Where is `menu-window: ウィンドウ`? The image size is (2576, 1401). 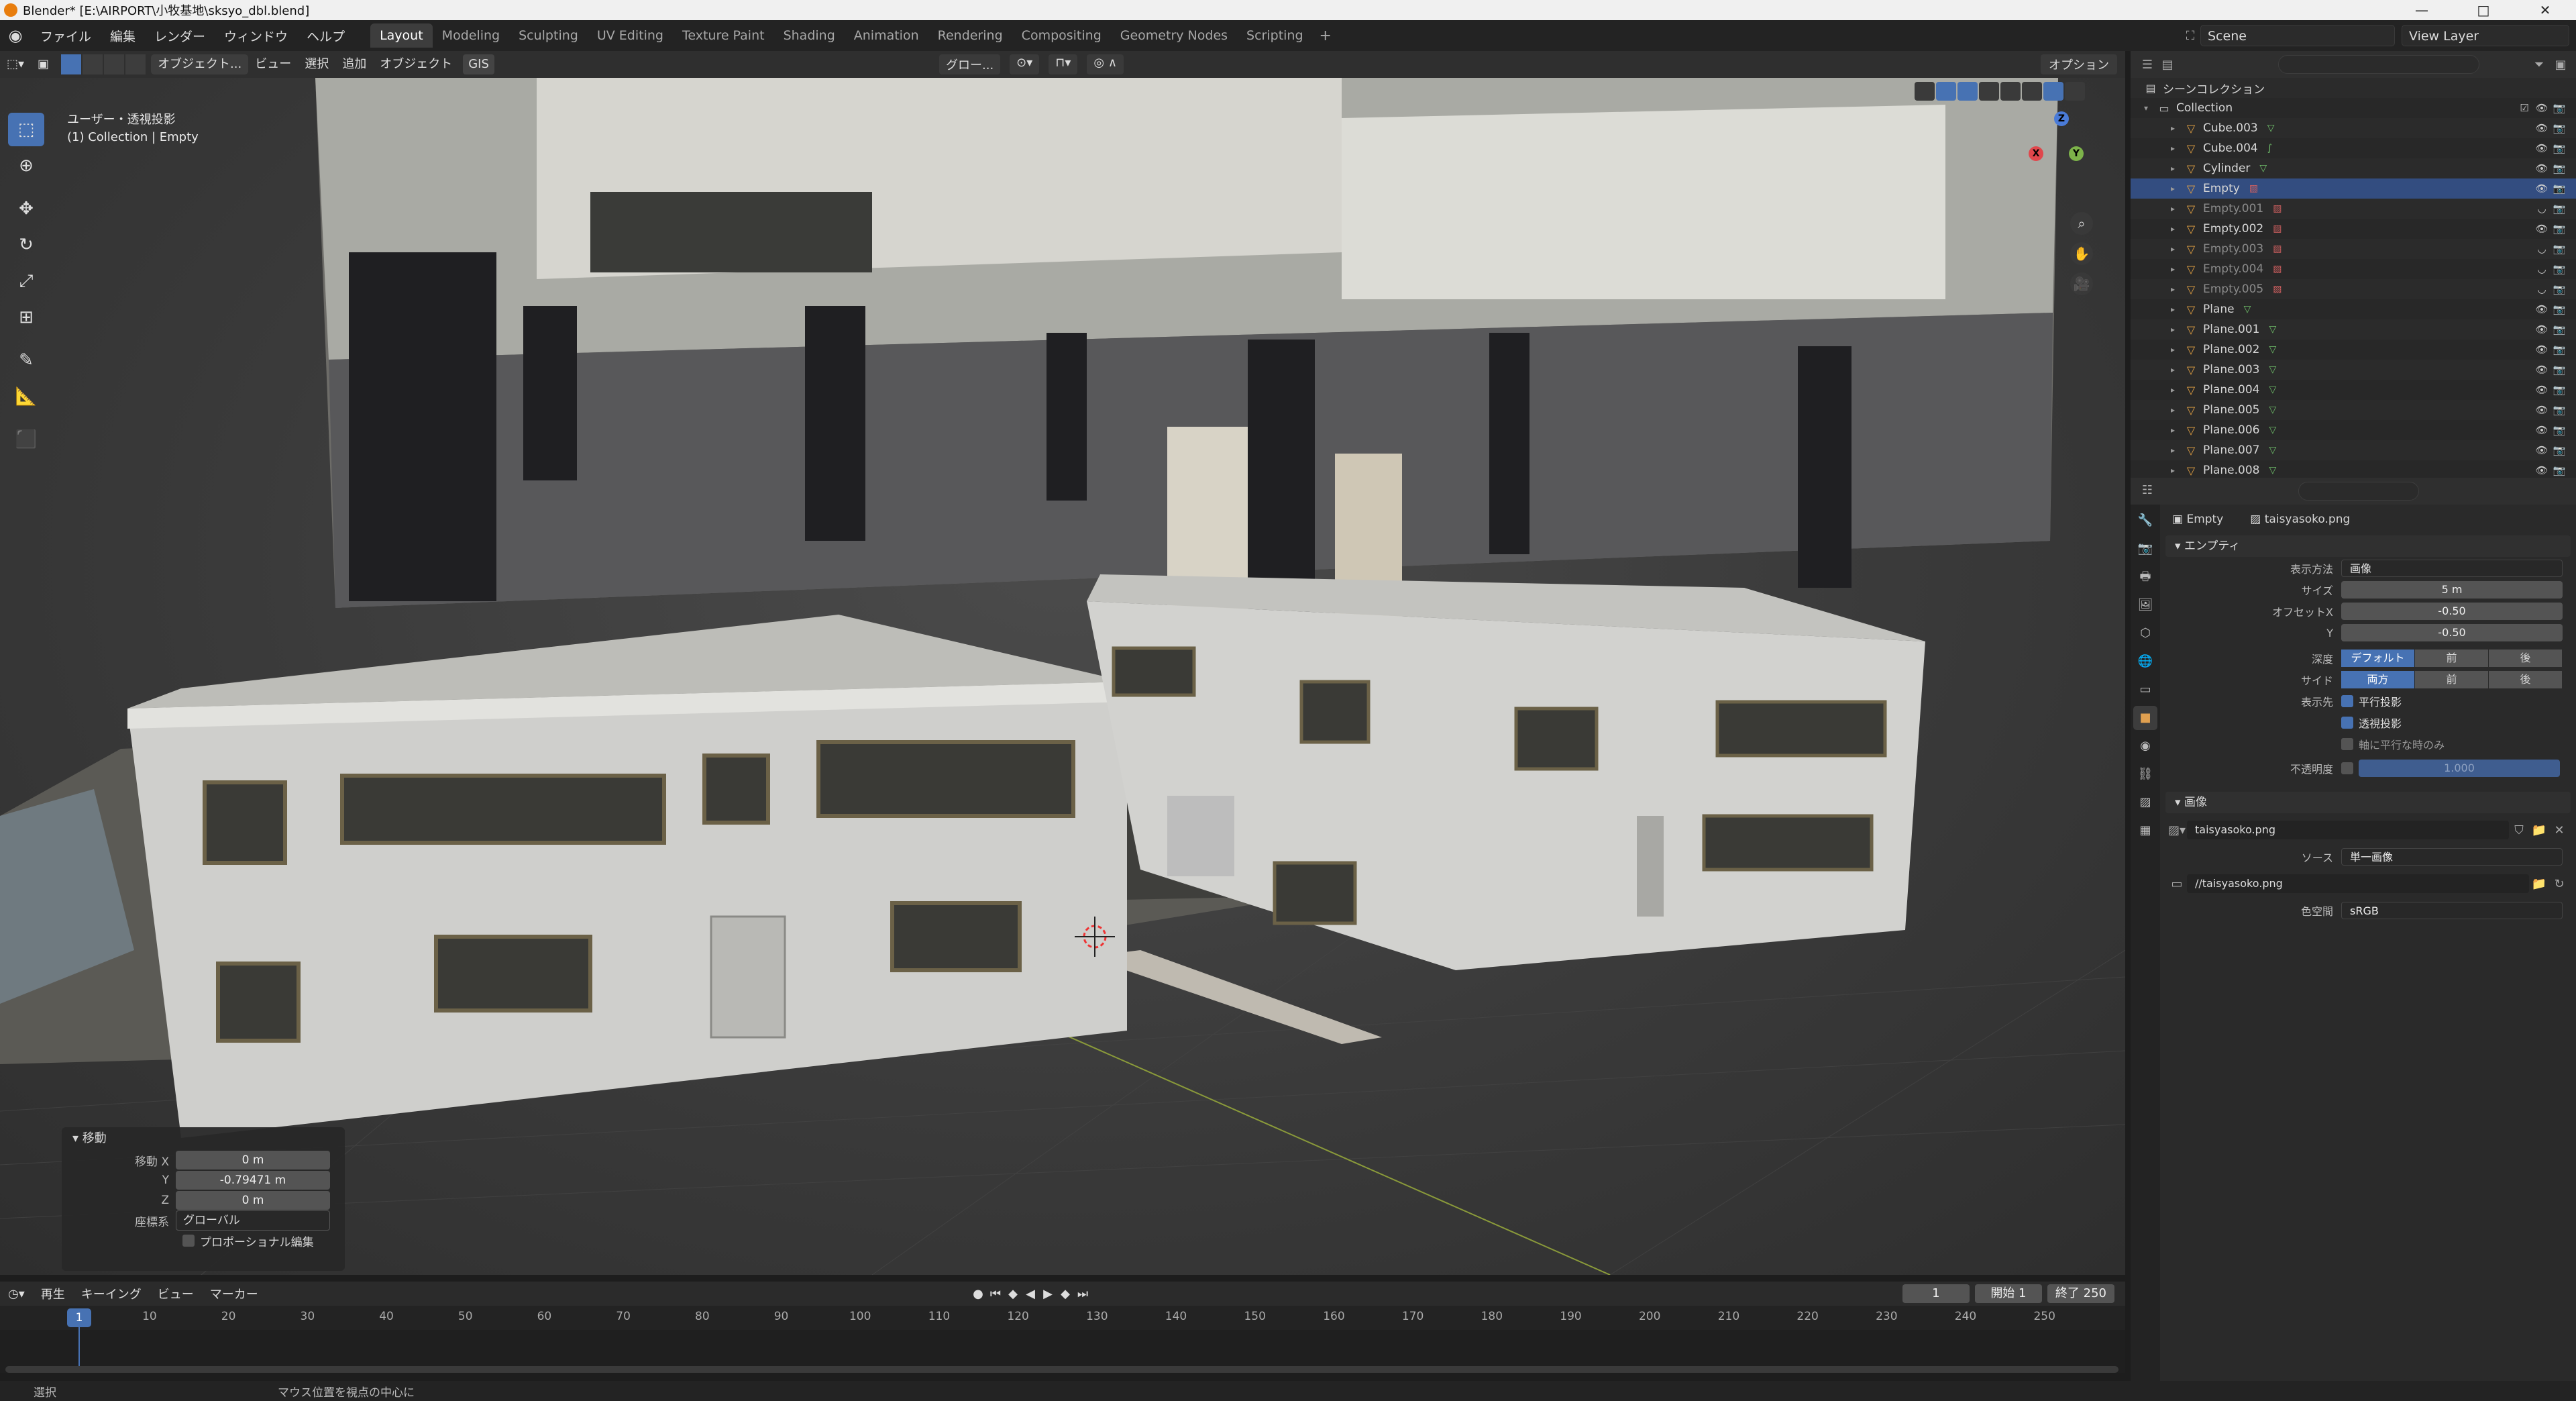
menu-window: ウィンドウ is located at coordinates (256, 36).